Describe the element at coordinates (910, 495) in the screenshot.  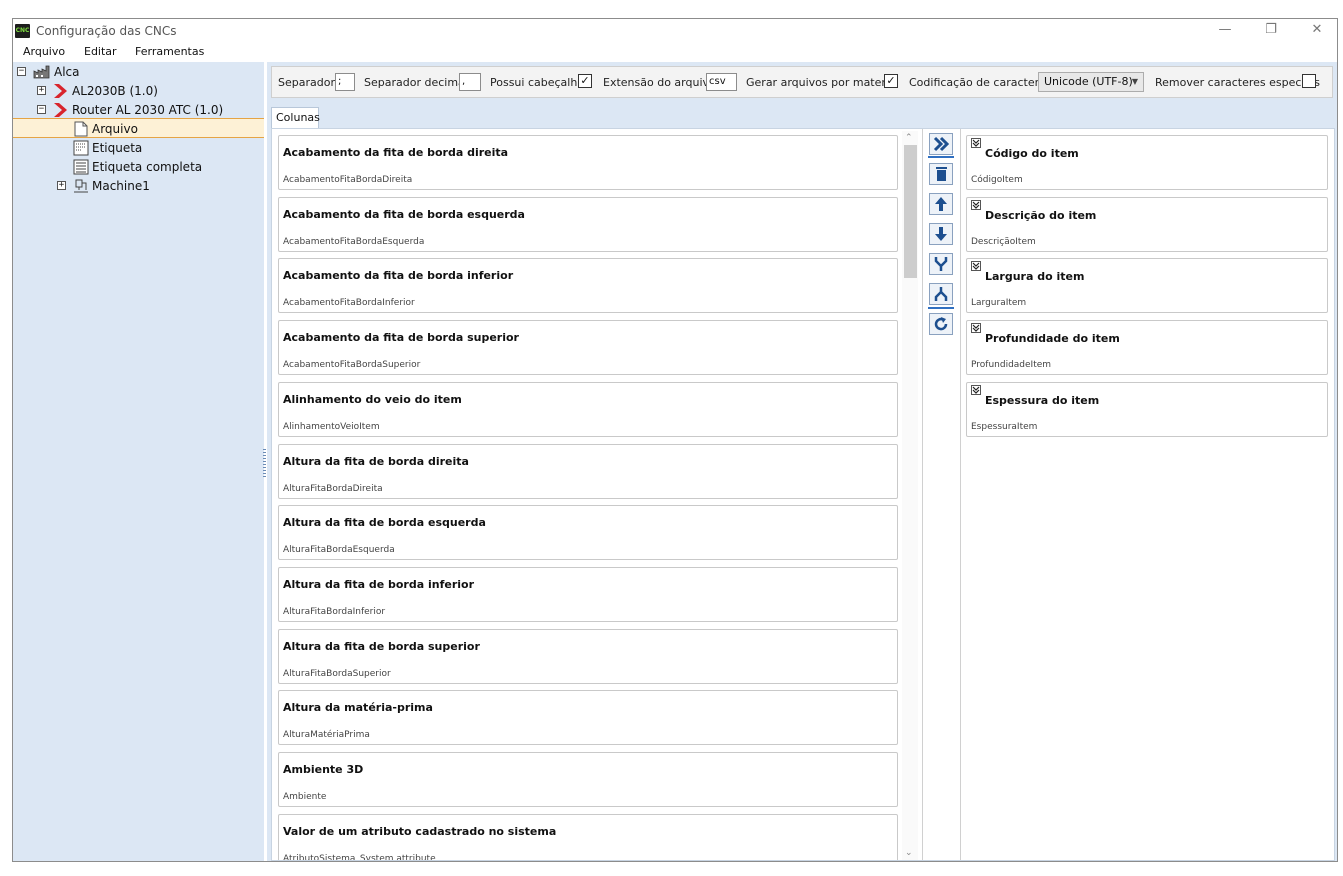
I see `available-scrollbar: ⌃ ⌄` at that location.